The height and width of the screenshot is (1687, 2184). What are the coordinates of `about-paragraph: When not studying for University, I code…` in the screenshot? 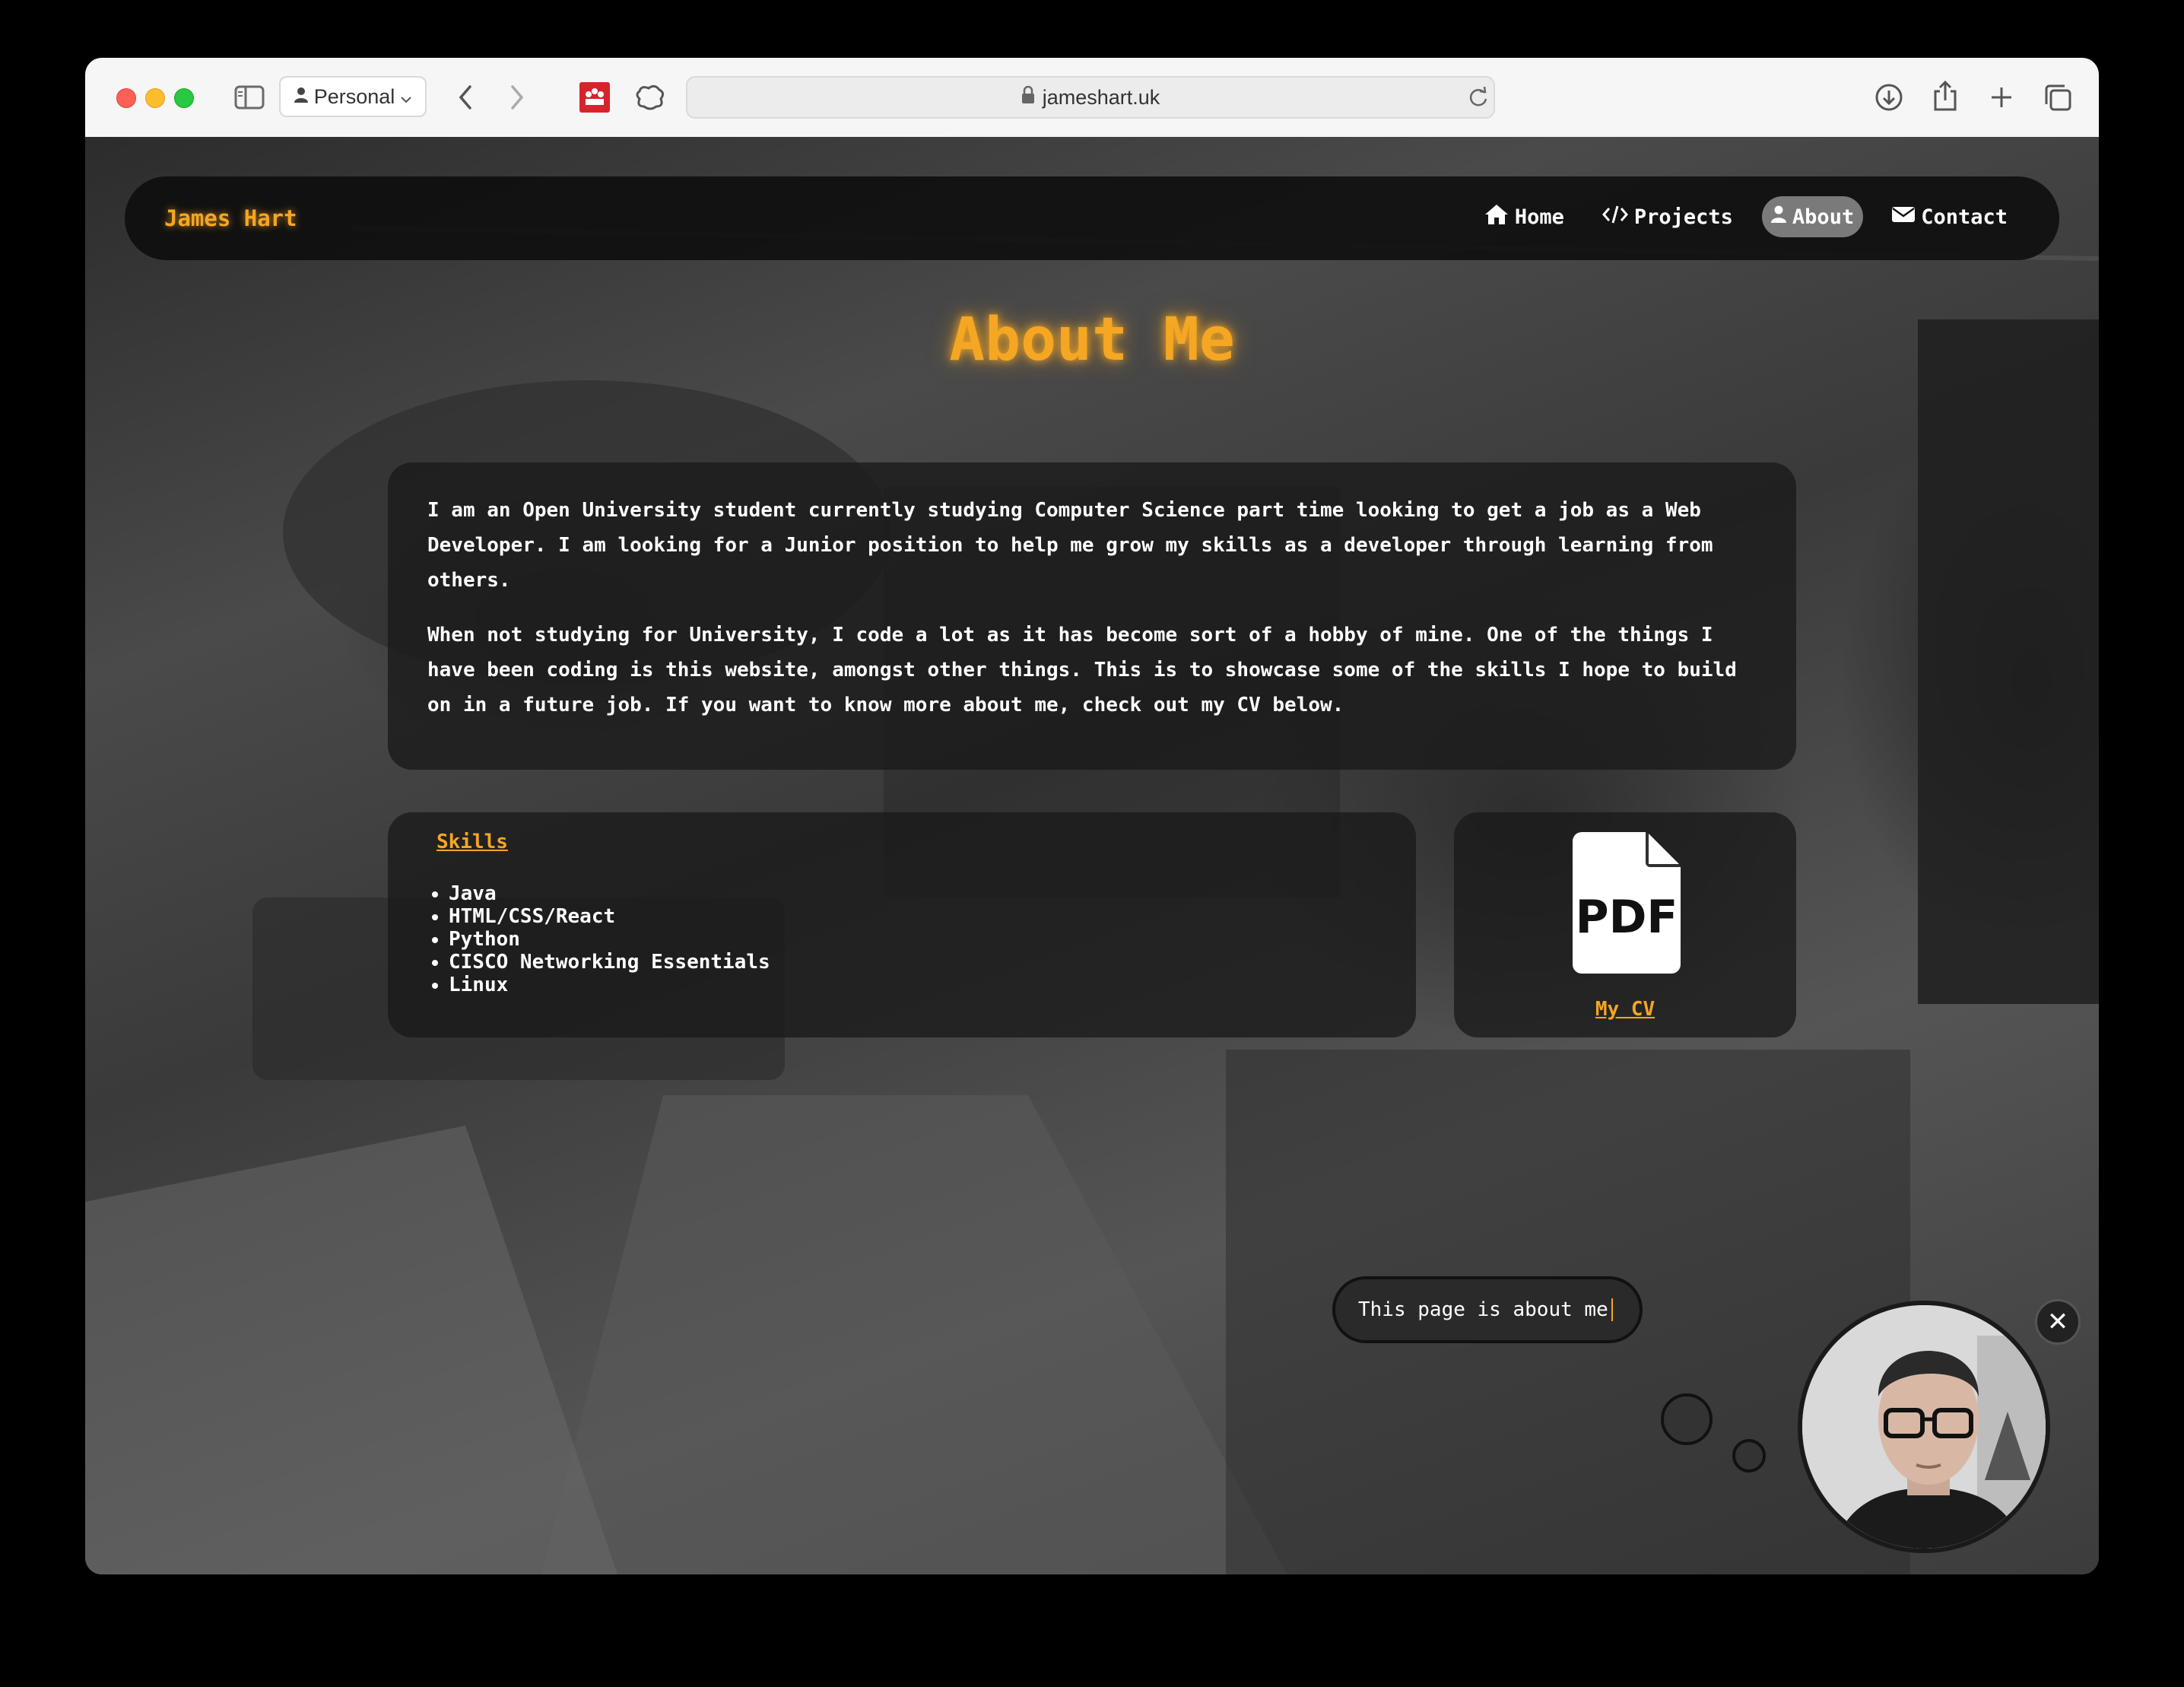 It's located at (1082, 670).